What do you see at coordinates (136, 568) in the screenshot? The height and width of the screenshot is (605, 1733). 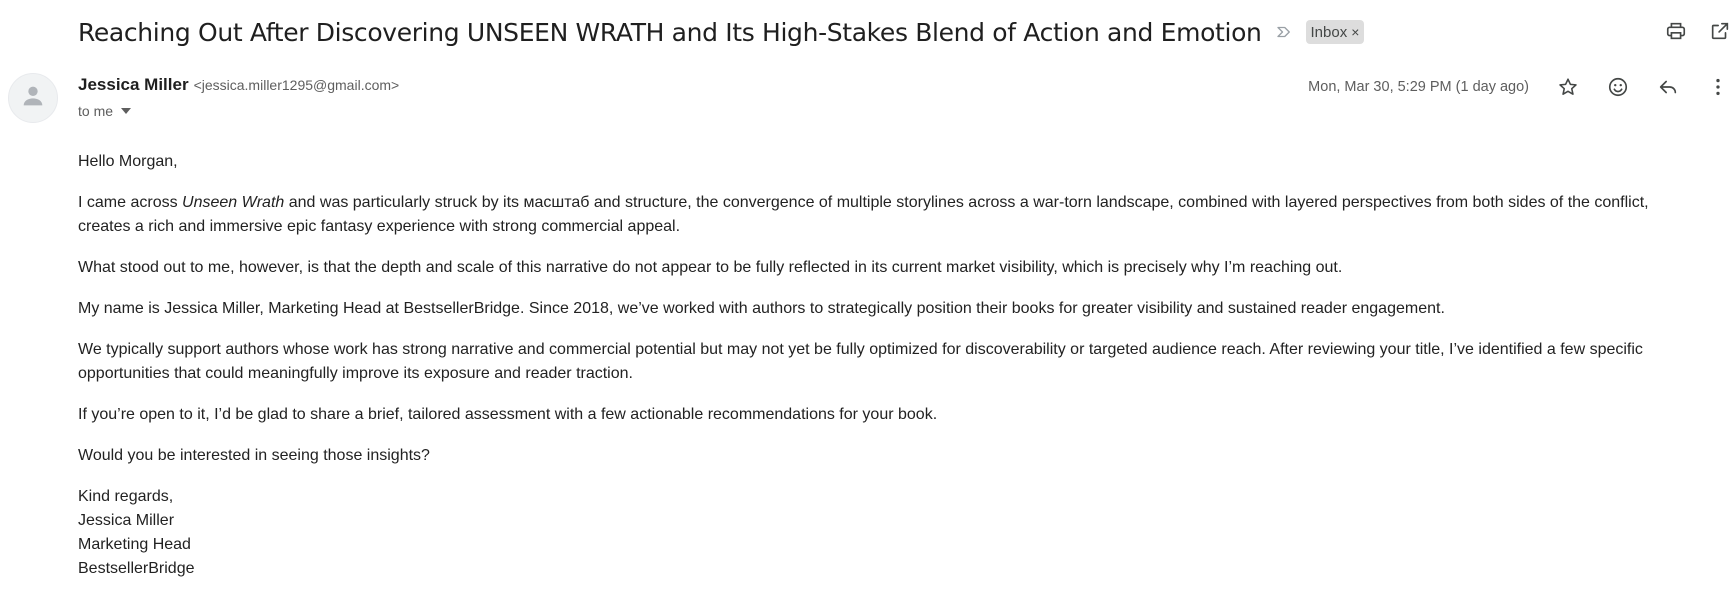 I see `signature-company: BestsellerBridge` at bounding box center [136, 568].